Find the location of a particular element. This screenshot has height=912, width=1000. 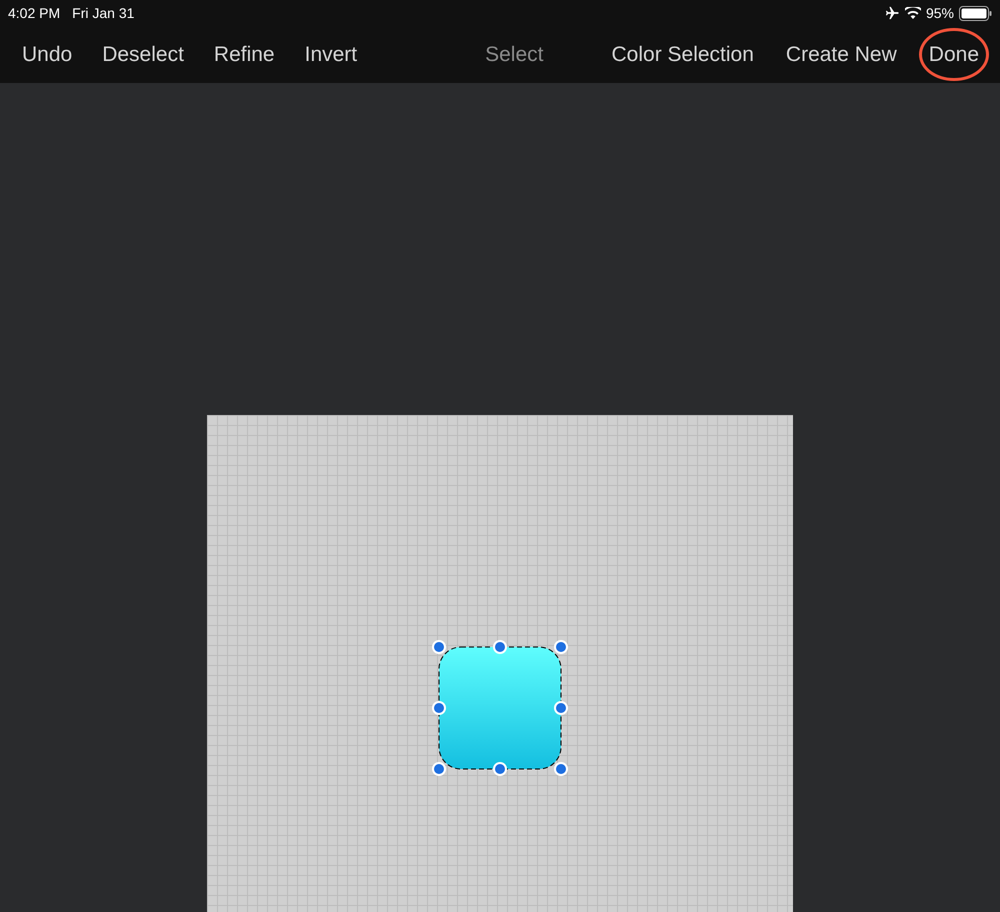

toolbar-button: Invert is located at coordinates (331, 54).